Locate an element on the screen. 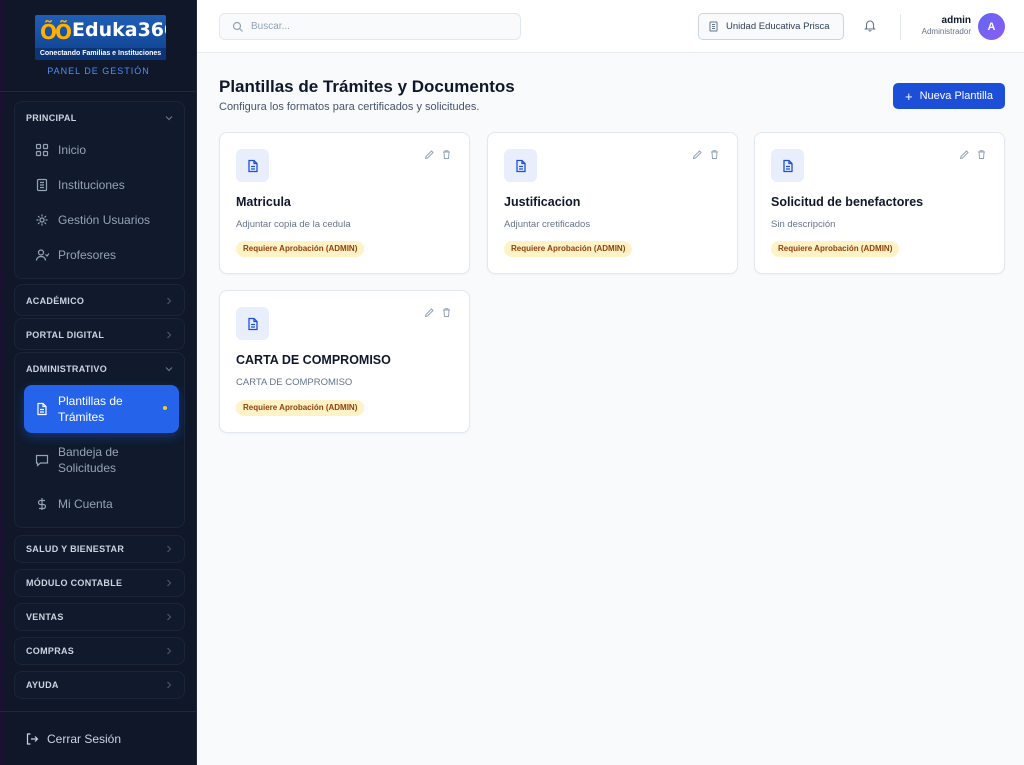  sidebar-item-gestion-usuarios: Gestión Usuarios is located at coordinates (101, 220).